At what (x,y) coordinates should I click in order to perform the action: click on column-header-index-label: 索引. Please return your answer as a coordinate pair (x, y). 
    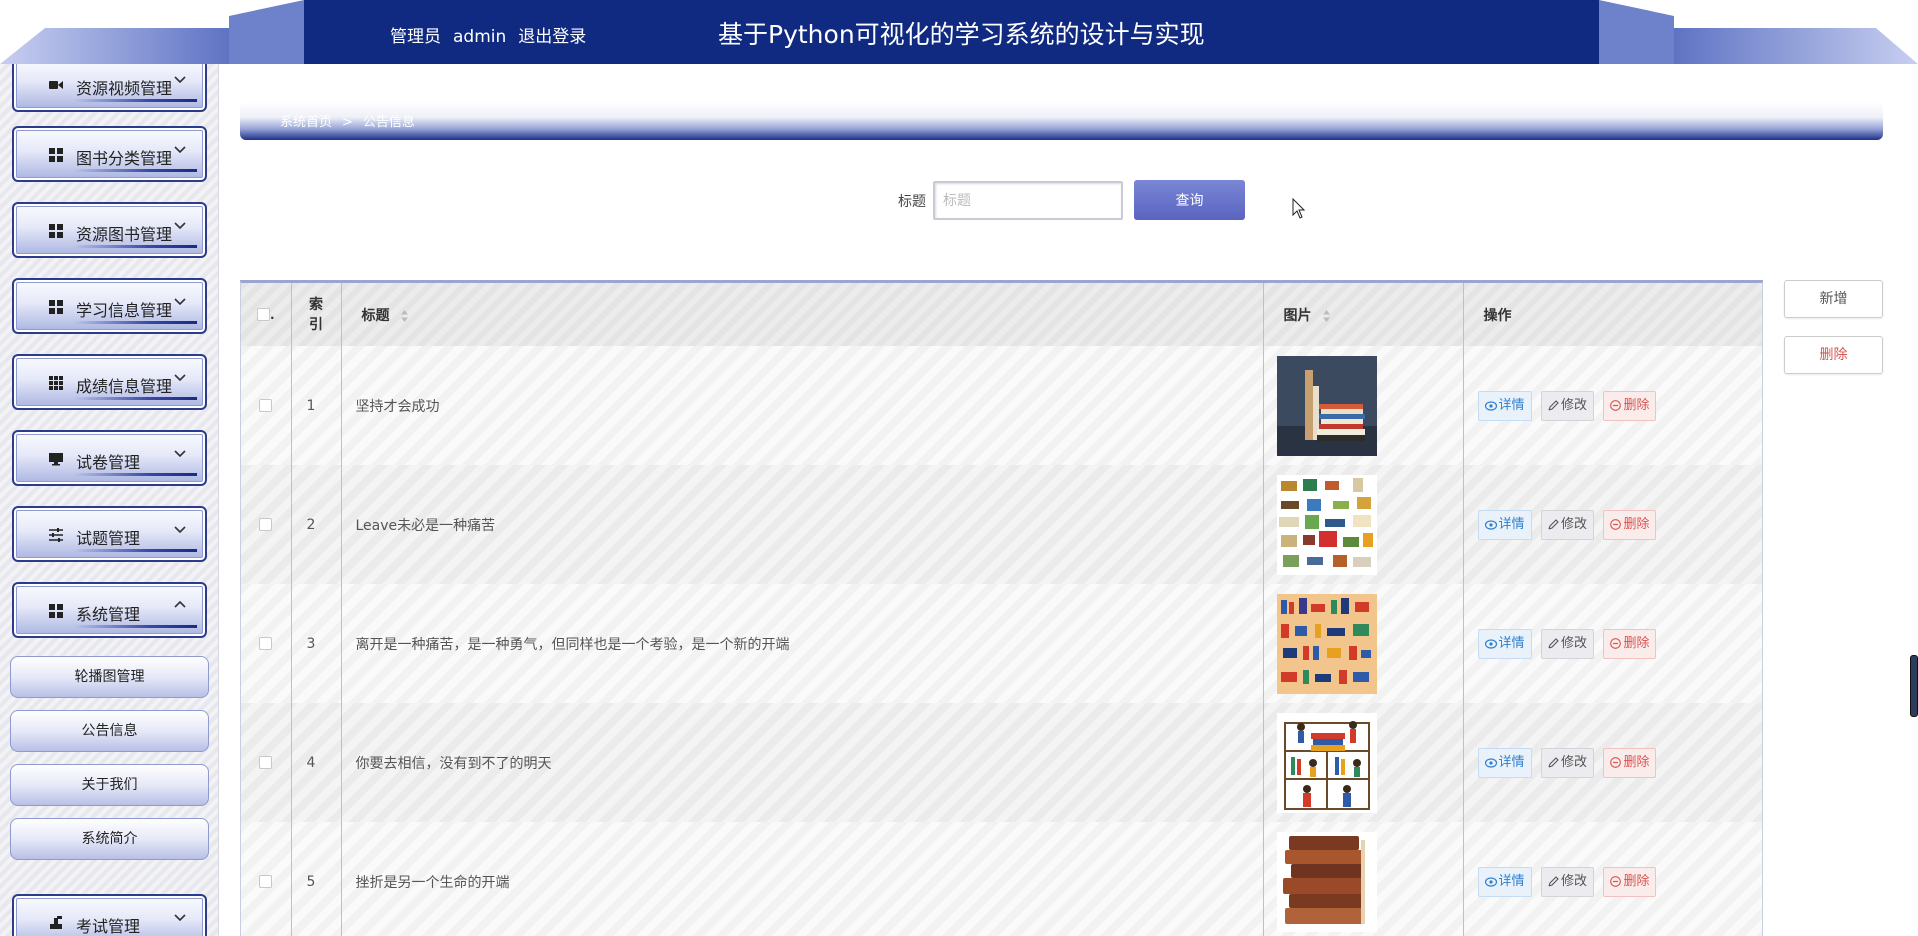
    Looking at the image, I should click on (316, 314).